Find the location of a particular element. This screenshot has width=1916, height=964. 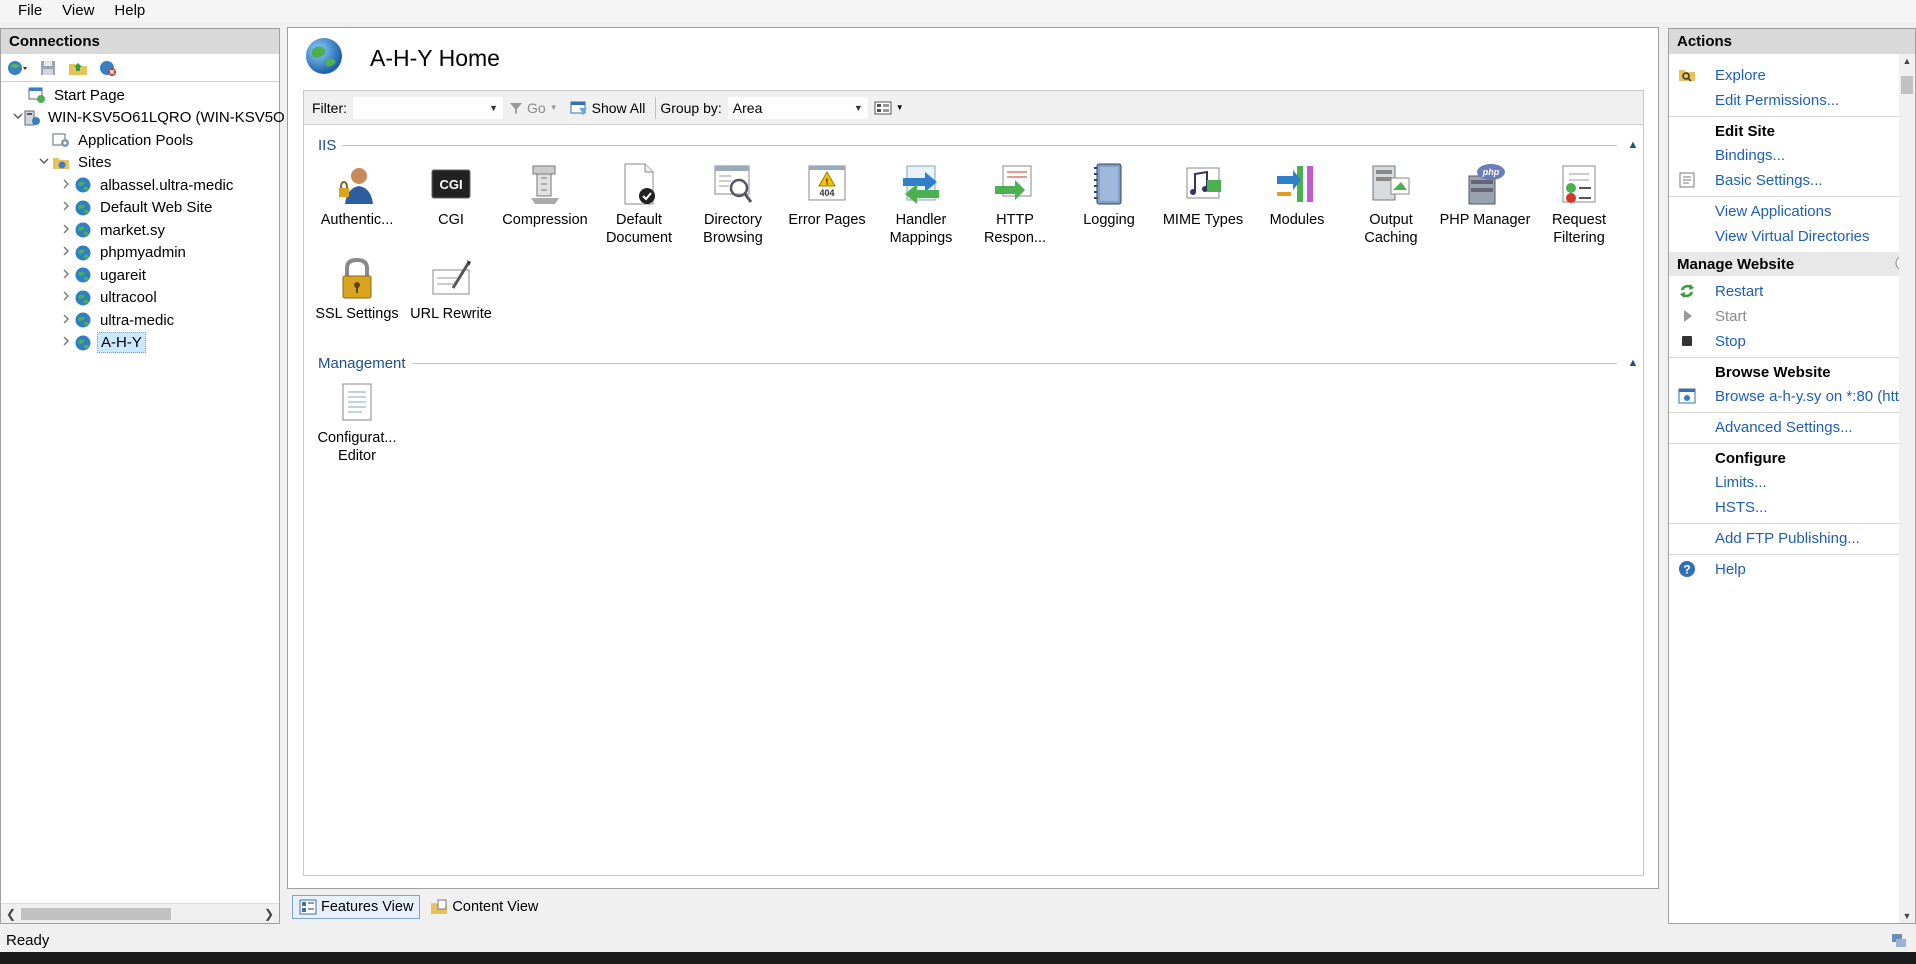

feature-php-manager: php PHP Manager is located at coordinates (1485, 206).